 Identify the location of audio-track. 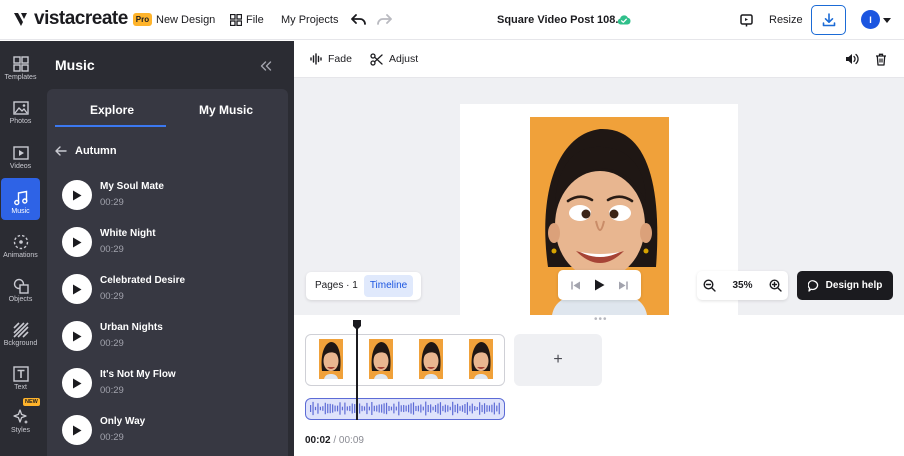
(405, 409).